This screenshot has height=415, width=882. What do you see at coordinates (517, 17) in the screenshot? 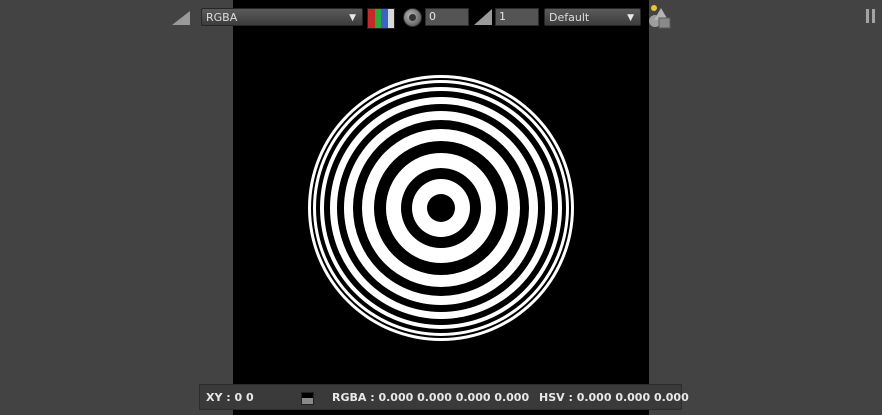
I see `gamma-field: 1` at bounding box center [517, 17].